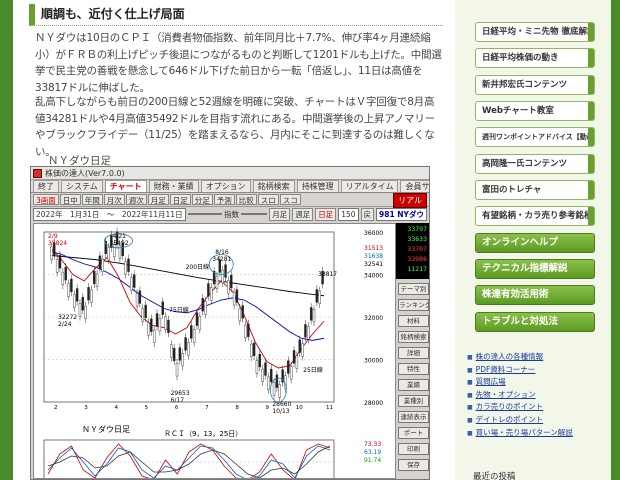 The width and height of the screenshot is (620, 480). What do you see at coordinates (535, 243) in the screenshot?
I see `help-button-0: オンラインヘルプ` at bounding box center [535, 243].